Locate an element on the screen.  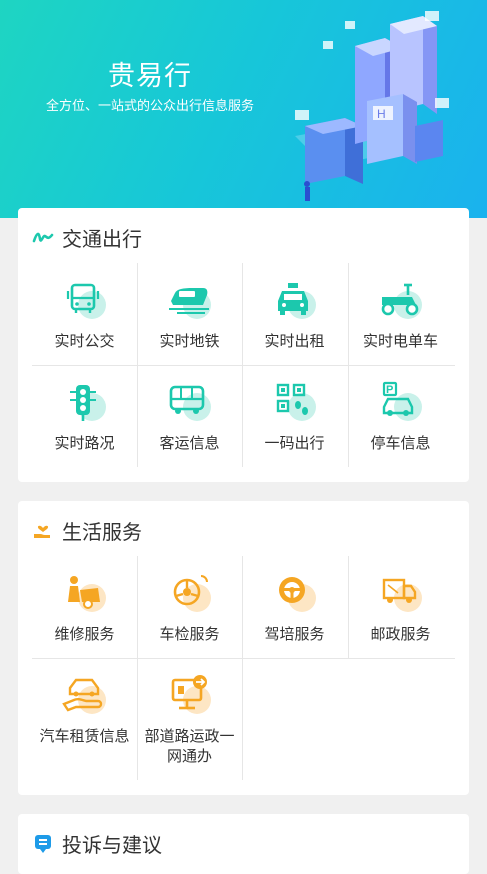
traffic-section-header: 交通出行 is located at coordinates (87, 237).